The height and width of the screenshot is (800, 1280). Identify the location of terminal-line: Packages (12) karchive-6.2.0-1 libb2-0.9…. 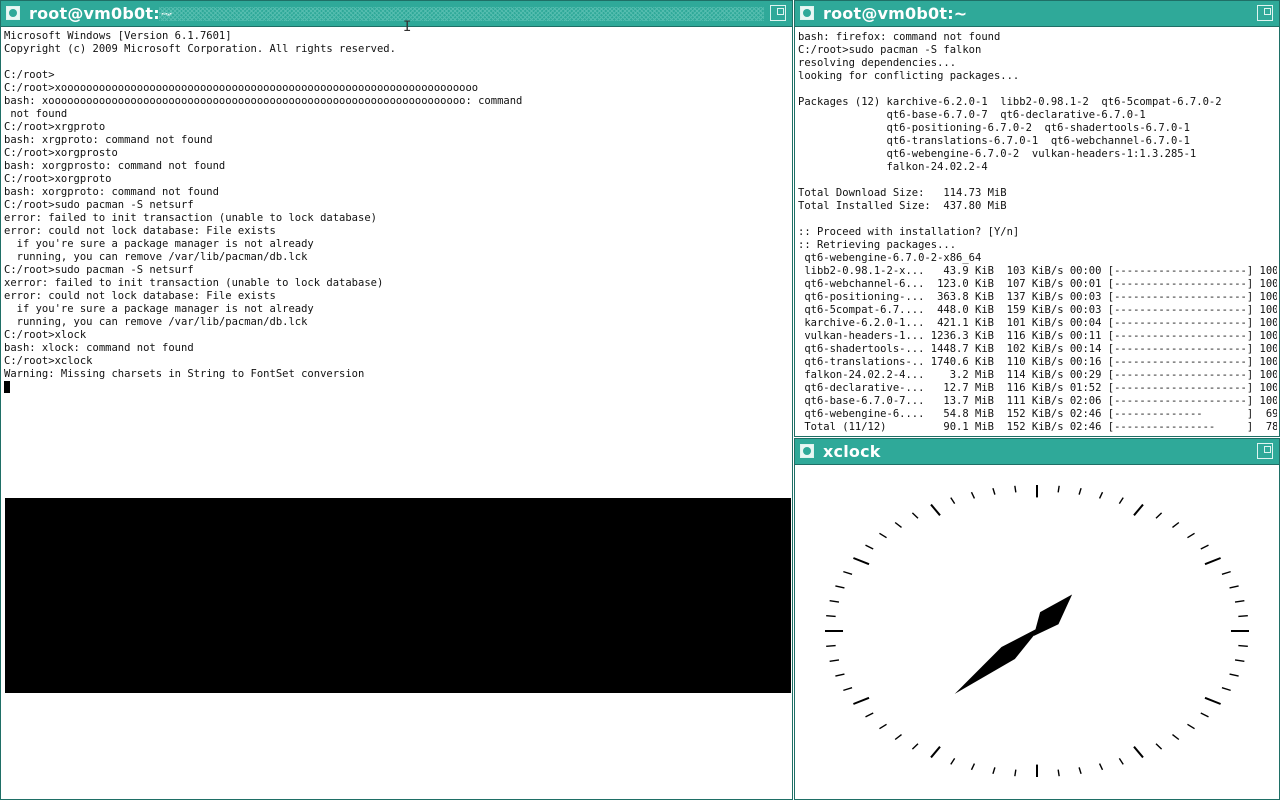
(1010, 102).